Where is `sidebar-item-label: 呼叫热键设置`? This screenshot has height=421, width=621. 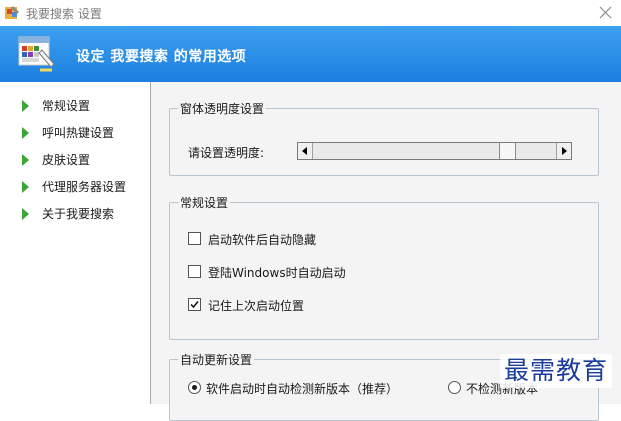
sidebar-item-label: 呼叫热键设置 is located at coordinates (78, 133).